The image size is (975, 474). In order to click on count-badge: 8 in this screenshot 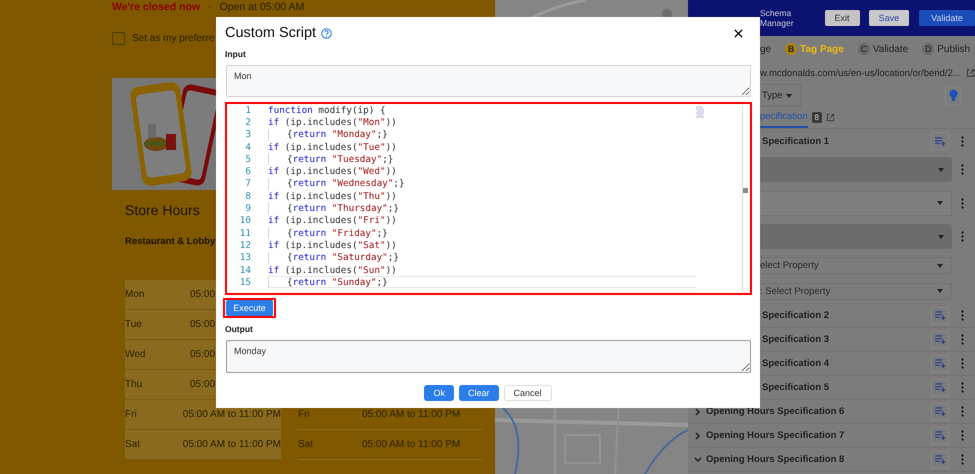, I will do `click(817, 117)`.